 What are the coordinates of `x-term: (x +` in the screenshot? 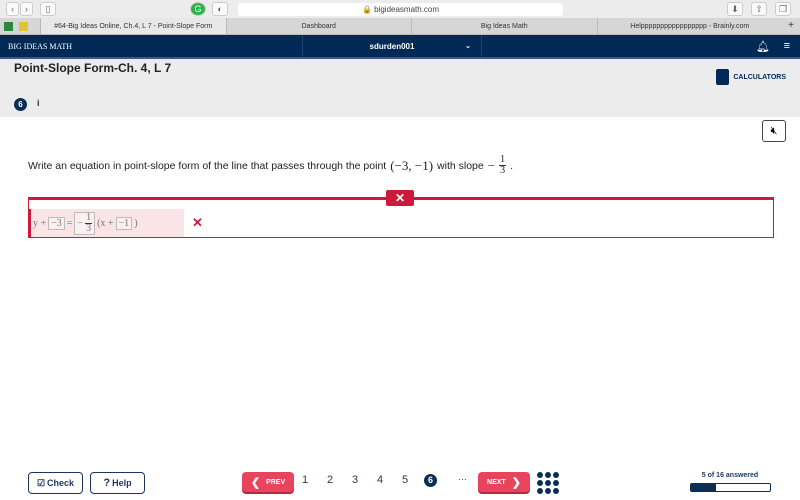 It's located at (105, 223).